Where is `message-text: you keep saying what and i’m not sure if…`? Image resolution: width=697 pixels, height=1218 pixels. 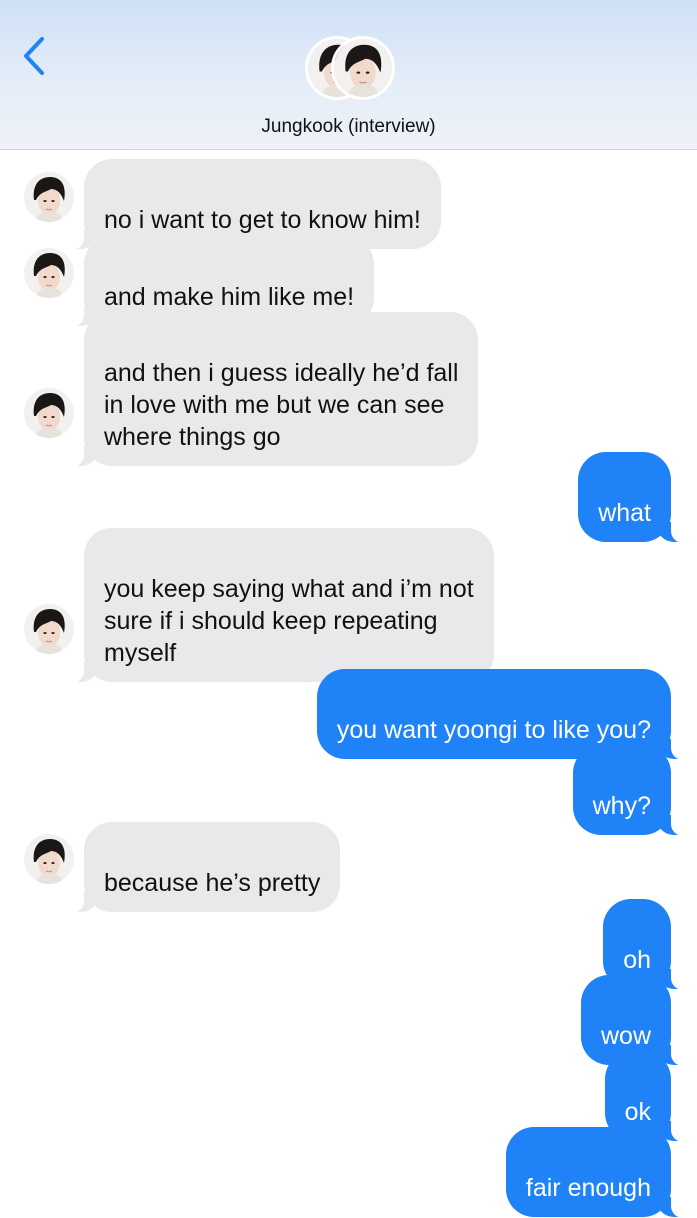 message-text: you keep saying what and i’m not sure if… is located at coordinates (289, 621).